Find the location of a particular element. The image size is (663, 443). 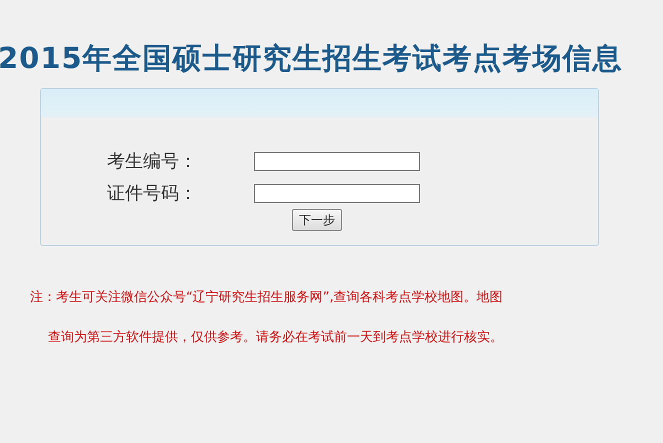

page-title: 2015年全国硕士研究生招生考试考点考场信息 is located at coordinates (312, 58).